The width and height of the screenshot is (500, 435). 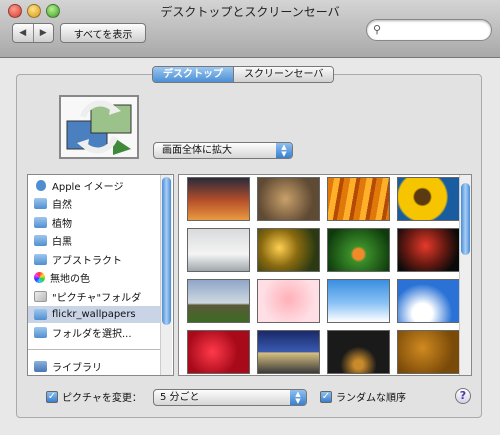 I want to click on bird-wallpaper, so click(x=288, y=199).